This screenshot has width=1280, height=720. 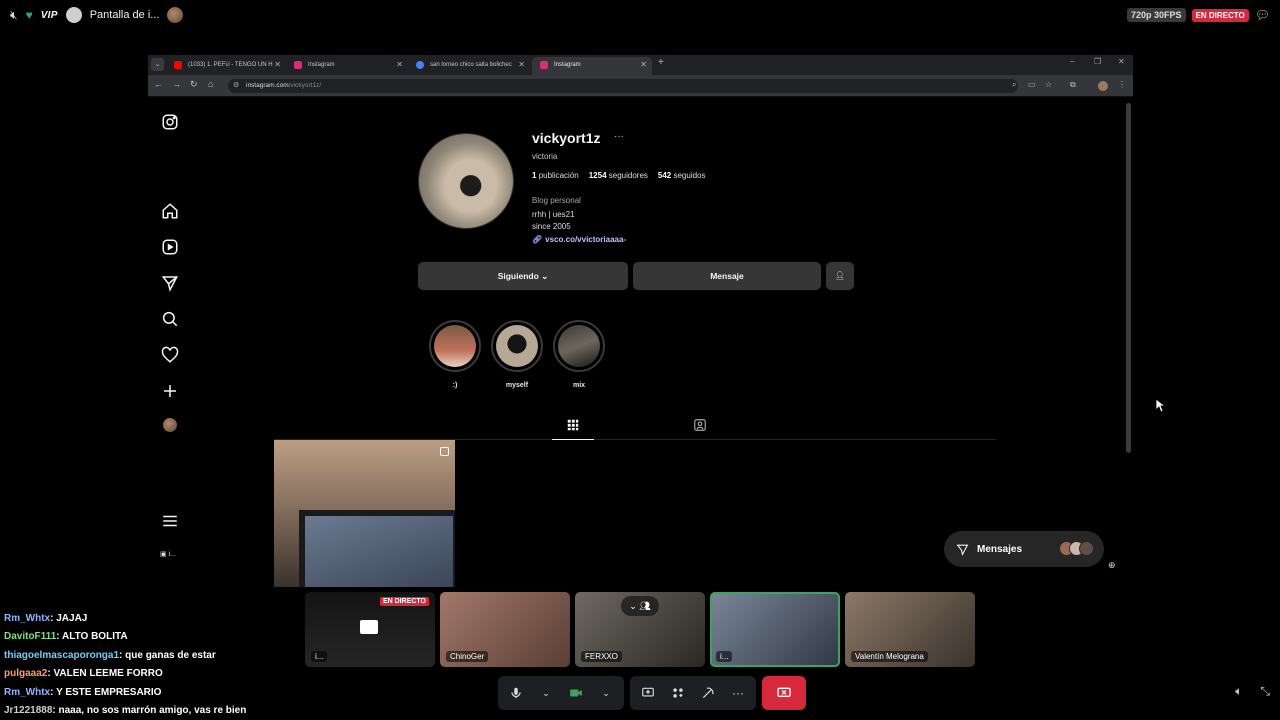 I want to click on volume-icon: 🔈︎, so click(x=1238, y=691).